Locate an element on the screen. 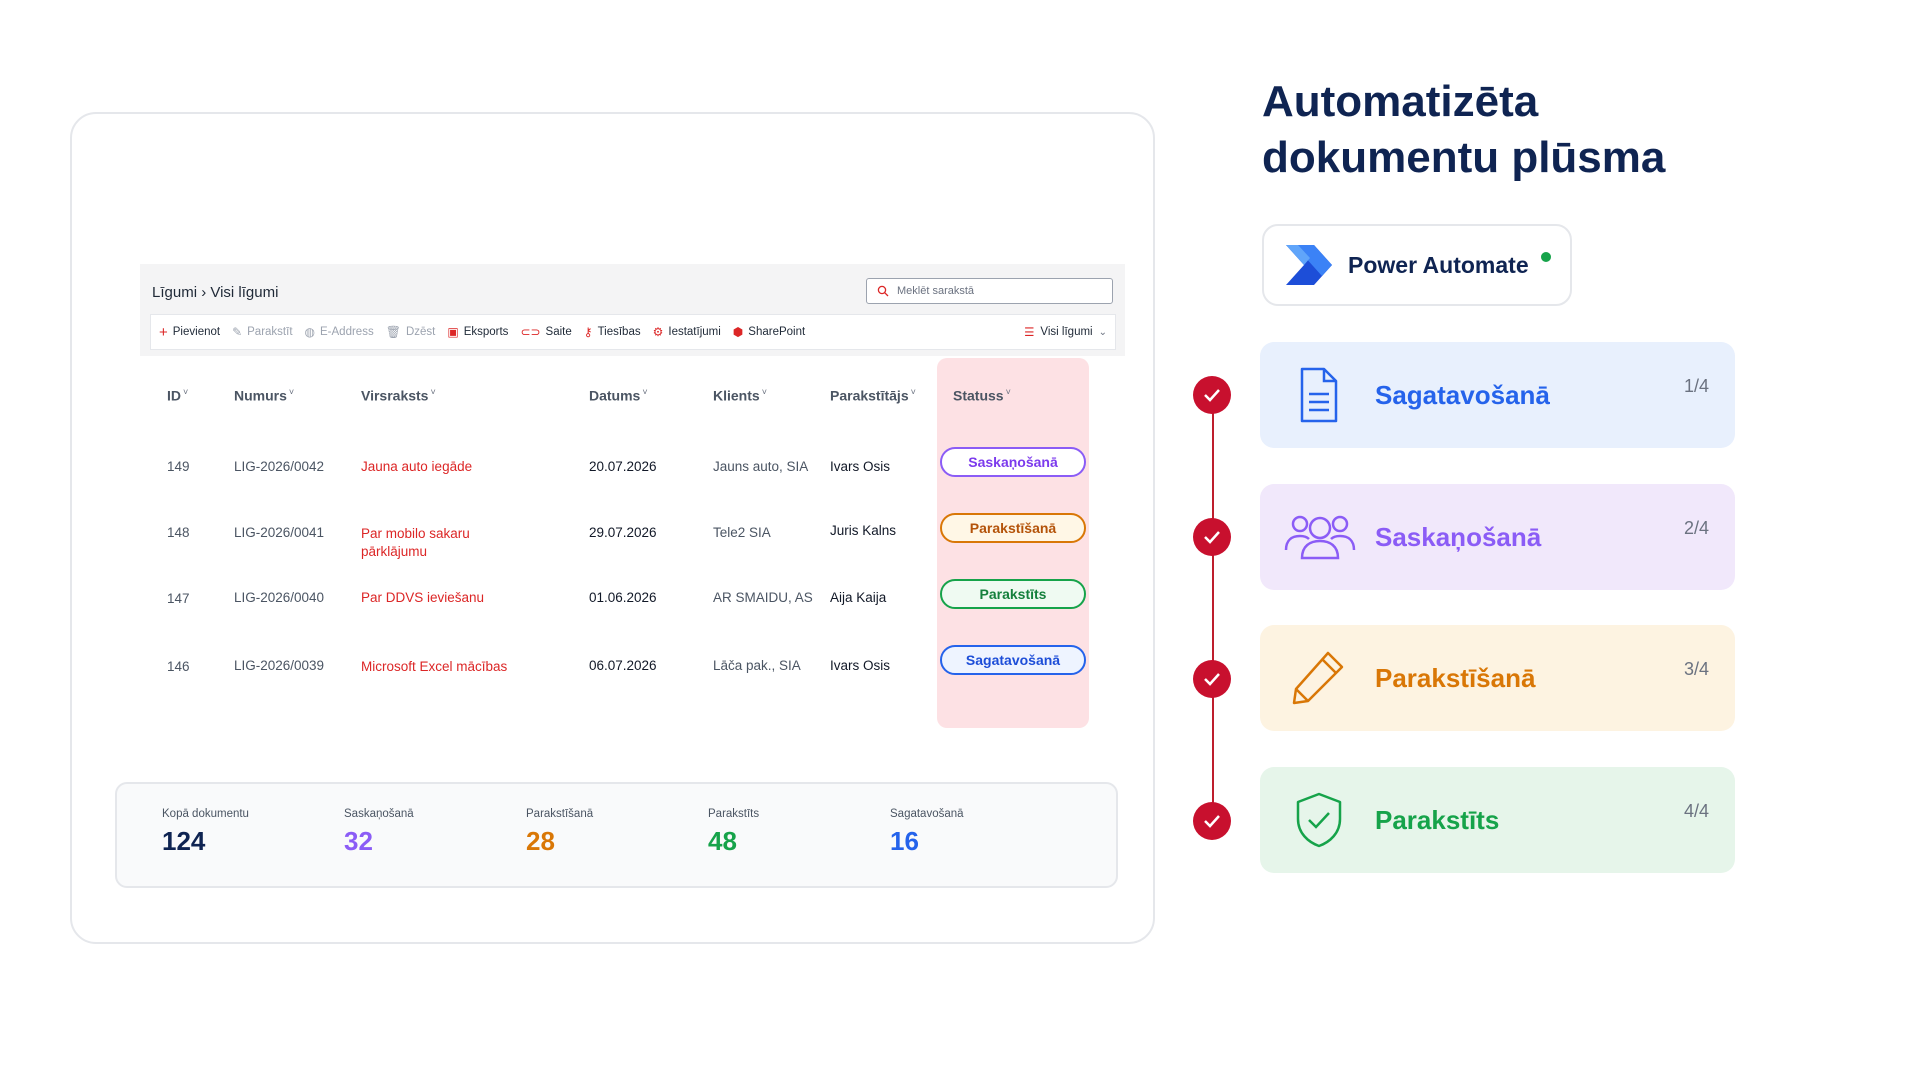  column-header-client: Klients ˅ is located at coordinates (740, 395).